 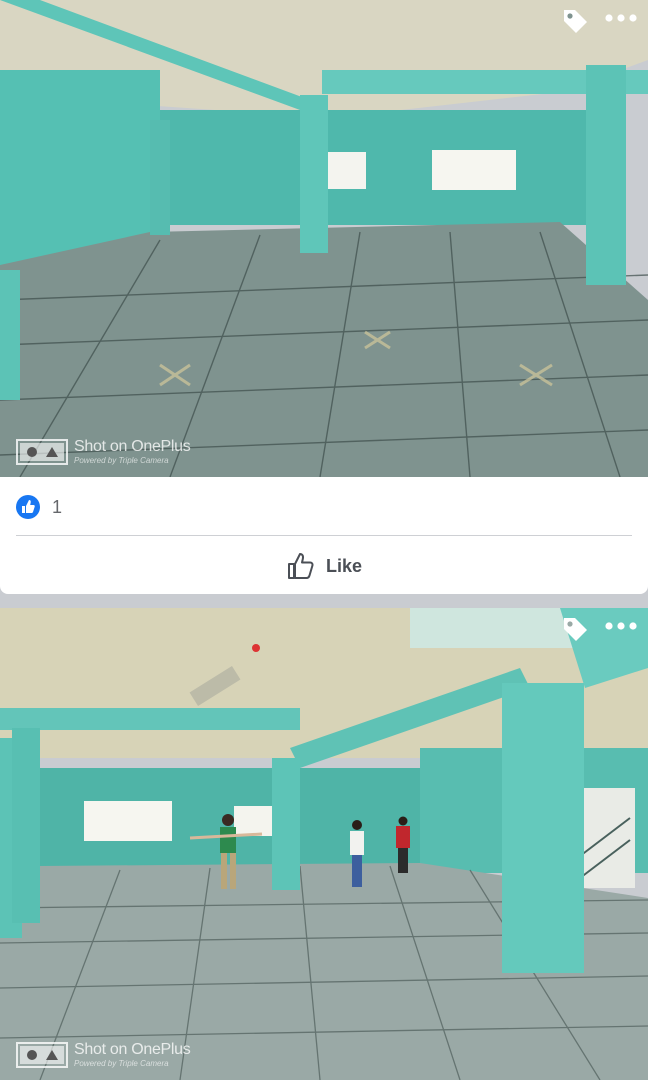 What do you see at coordinates (28, 507) in the screenshot?
I see `like-reaction-icon` at bounding box center [28, 507].